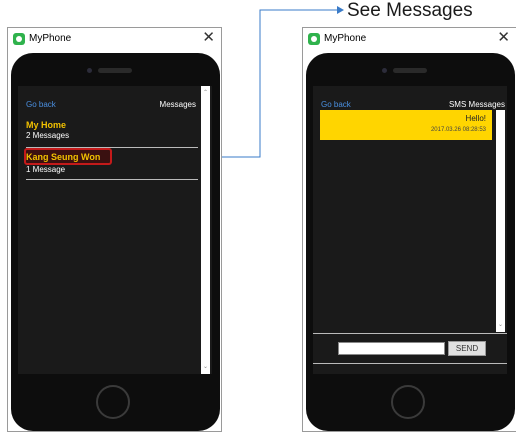 Image resolution: width=516 pixels, height=432 pixels. What do you see at coordinates (391, 348) in the screenshot?
I see `message-input` at bounding box center [391, 348].